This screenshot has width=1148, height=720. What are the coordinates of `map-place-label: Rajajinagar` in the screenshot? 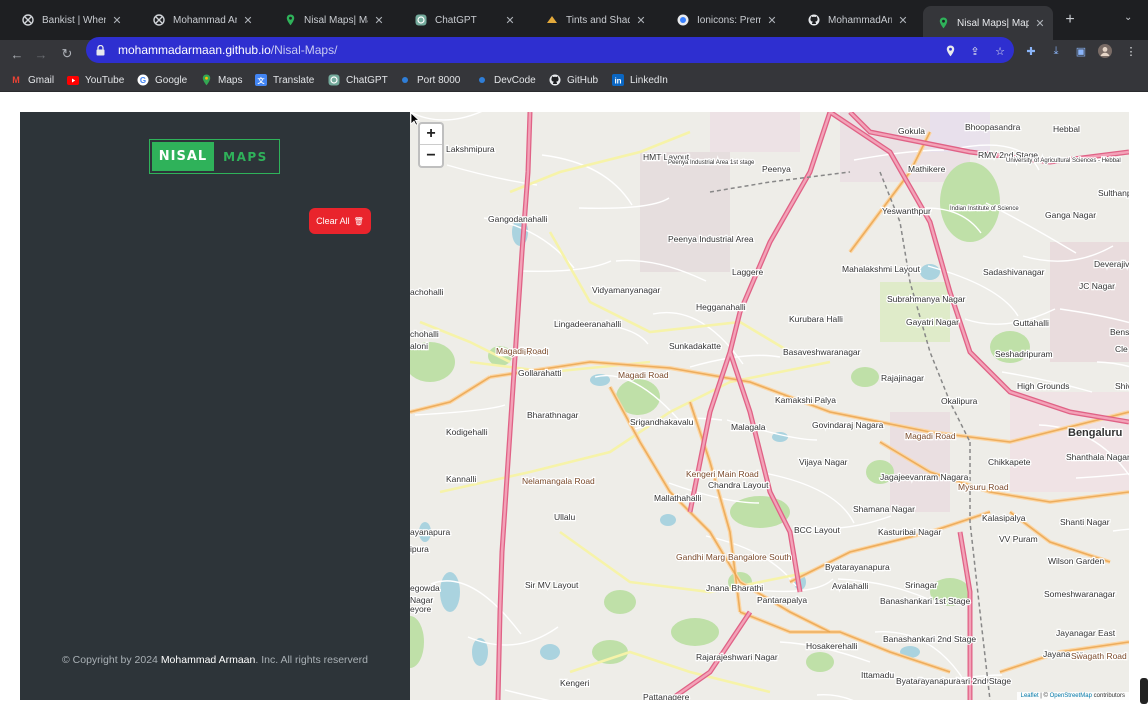 It's located at (902, 378).